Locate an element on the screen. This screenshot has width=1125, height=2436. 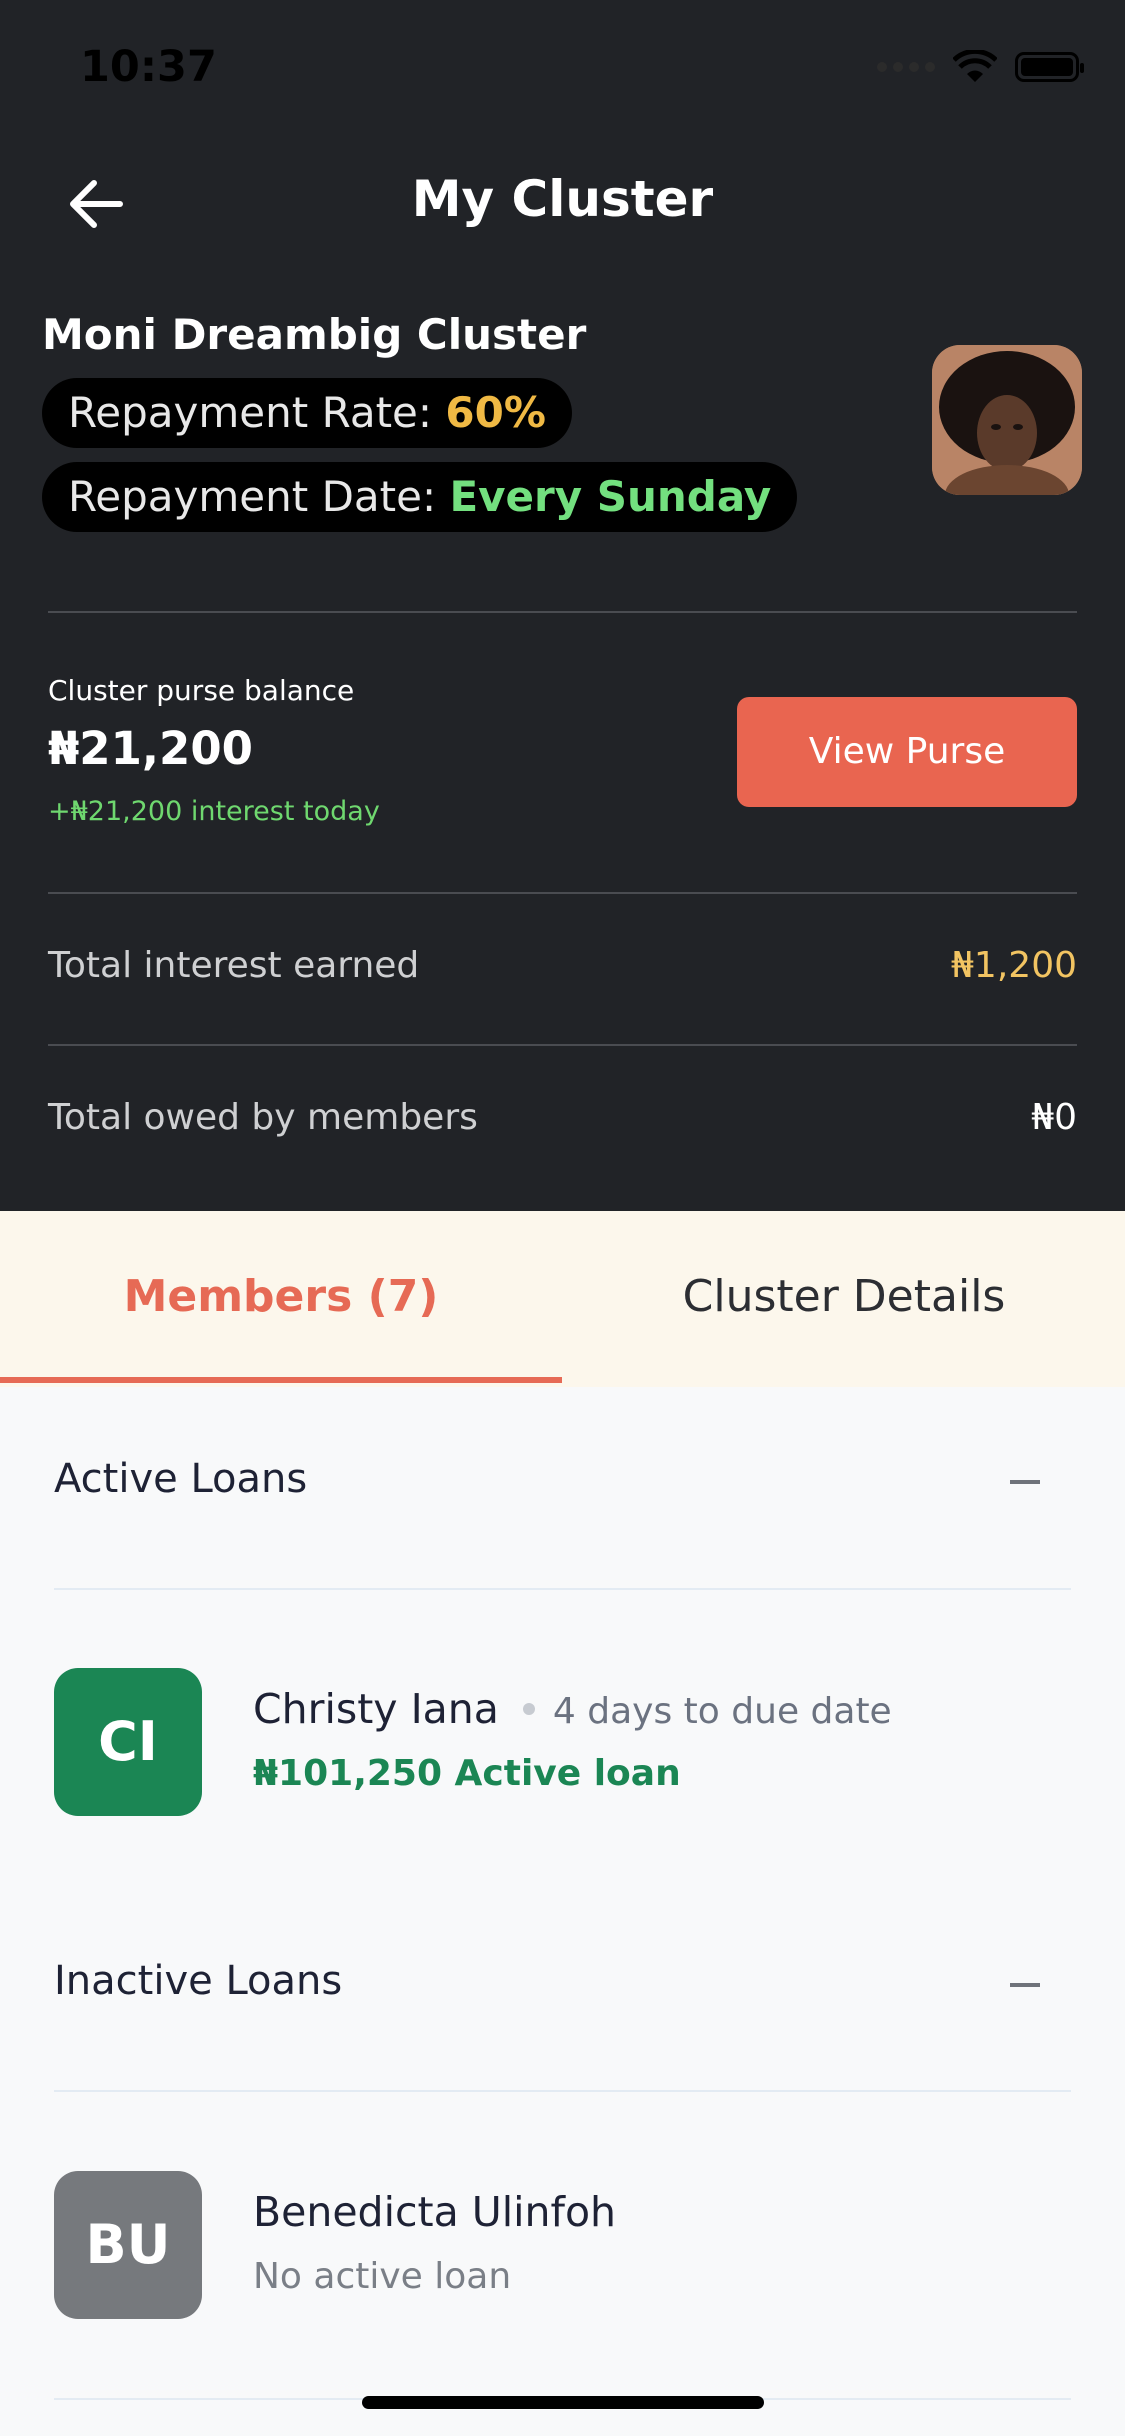
collapse-inactive-icon is located at coordinates (1025, 1985).